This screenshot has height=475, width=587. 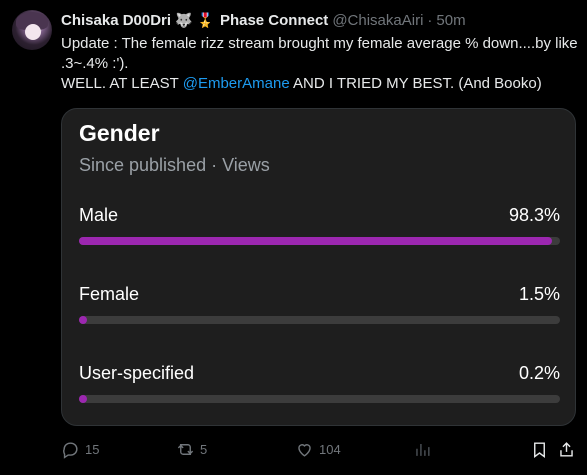 I want to click on row-label: Female, so click(x=109, y=294).